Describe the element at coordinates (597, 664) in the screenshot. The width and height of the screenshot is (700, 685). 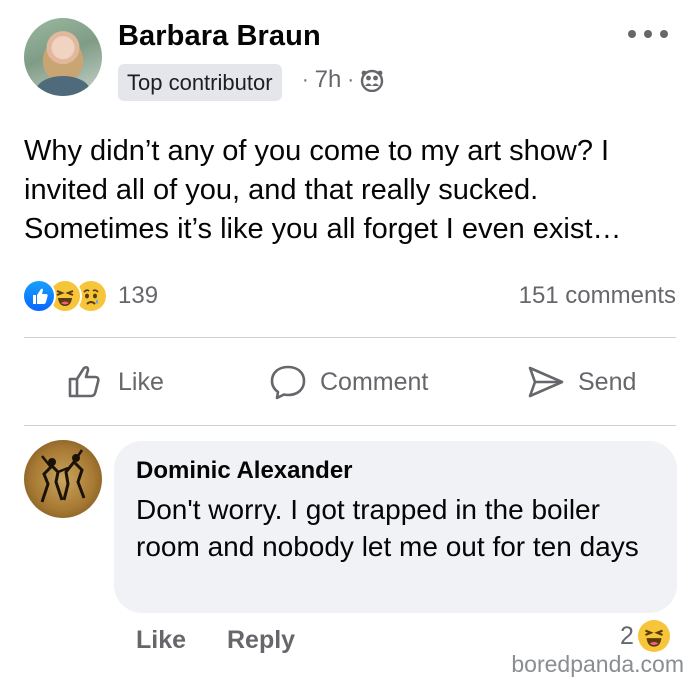
I see `watermark: boredpanda.com` at that location.